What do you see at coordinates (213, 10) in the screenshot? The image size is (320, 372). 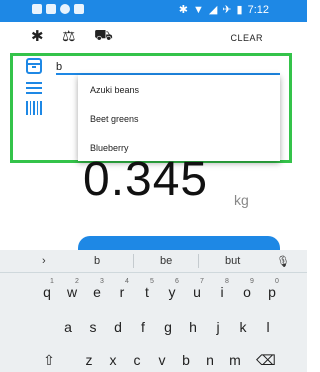 I see `signal-icon: ◢` at bounding box center [213, 10].